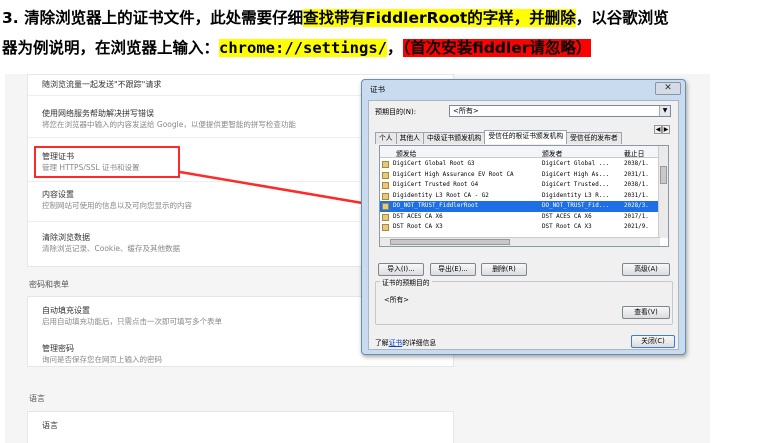  Describe the element at coordinates (567, 216) in the screenshot. I see `cert-issued-by: DST ACES CA X6` at that location.